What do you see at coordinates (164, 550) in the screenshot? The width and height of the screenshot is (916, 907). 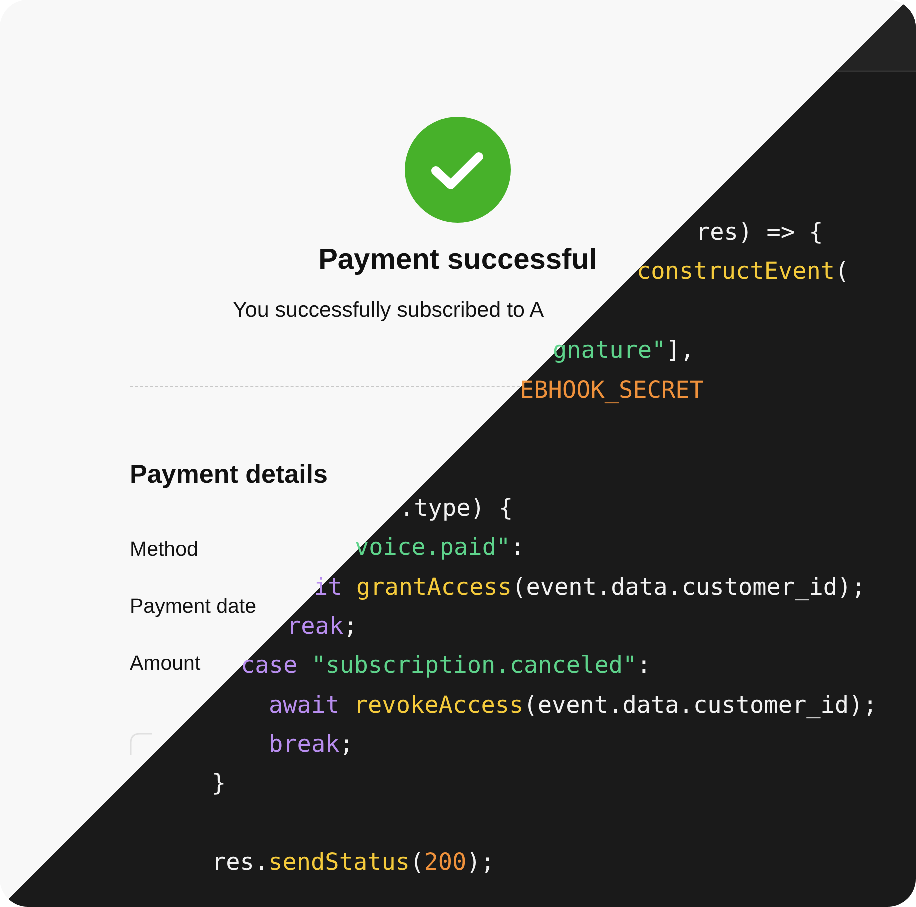 I see `detail-label: Method` at bounding box center [164, 550].